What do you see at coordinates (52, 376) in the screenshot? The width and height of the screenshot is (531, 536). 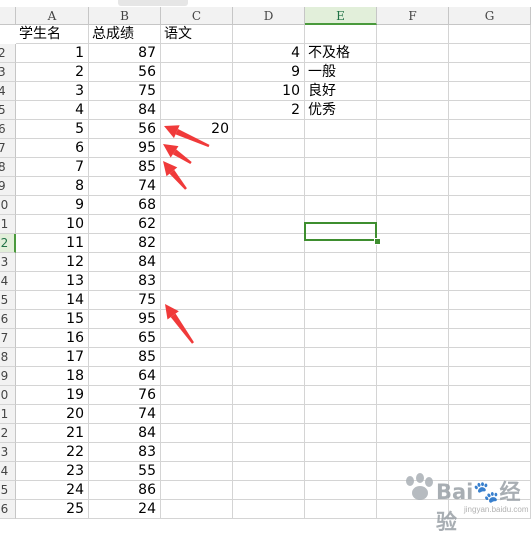 I see `cell-a19: 18` at bounding box center [52, 376].